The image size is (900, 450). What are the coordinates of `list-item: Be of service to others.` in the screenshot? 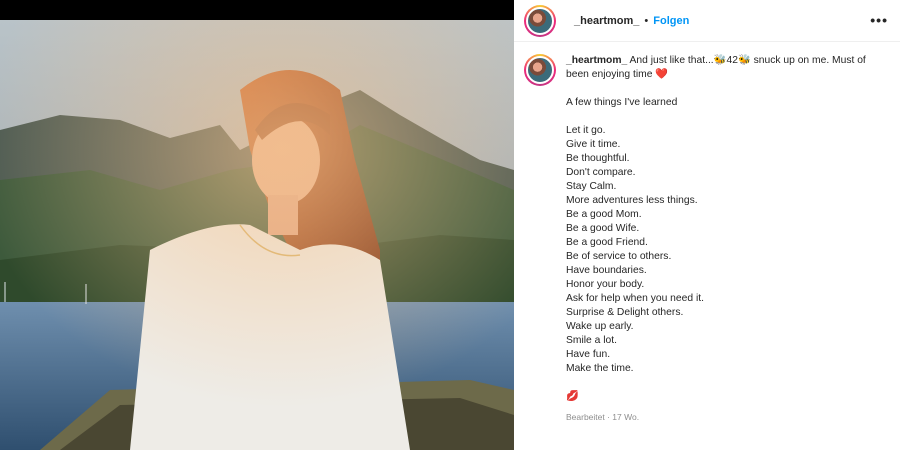 It's located at (619, 256).